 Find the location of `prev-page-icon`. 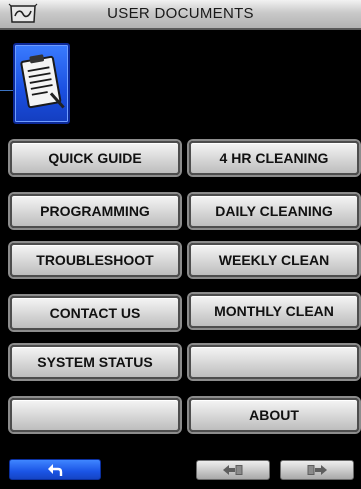

prev-page-icon is located at coordinates (233, 470).